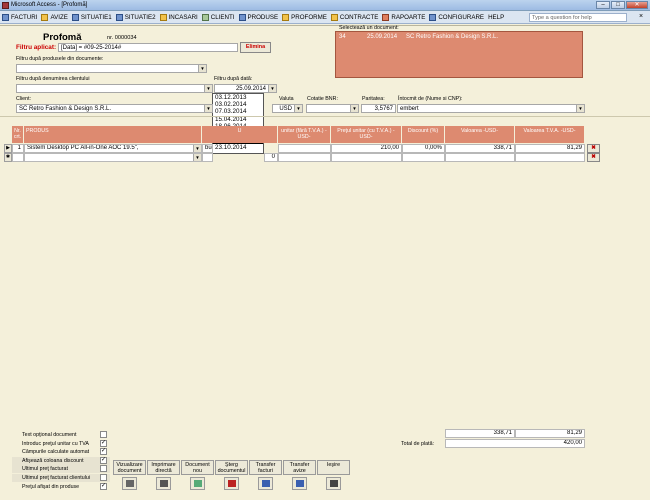 The width and height of the screenshot is (650, 500). I want to click on menu-item-contracte: CONTRACTE, so click(356, 17).